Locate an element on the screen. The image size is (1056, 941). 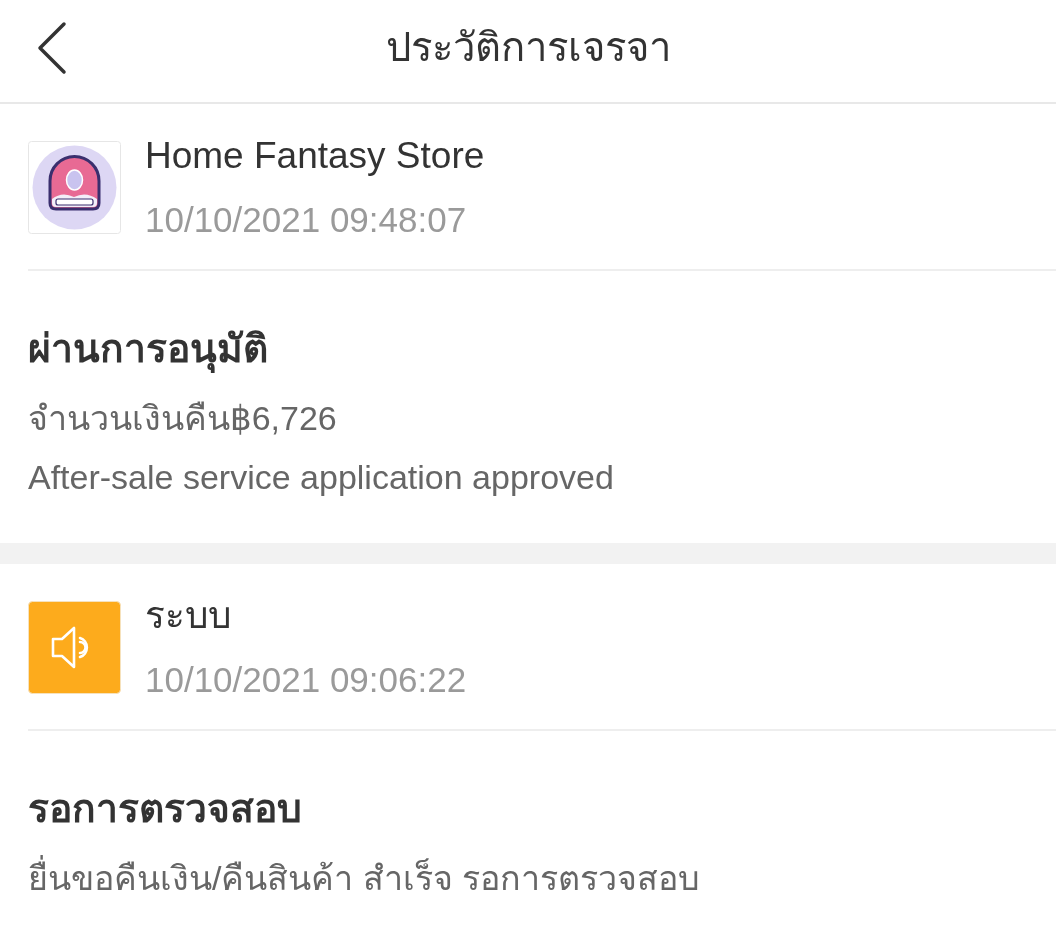
sender-name: Home Fantasy Store is located at coordinates (315, 156).